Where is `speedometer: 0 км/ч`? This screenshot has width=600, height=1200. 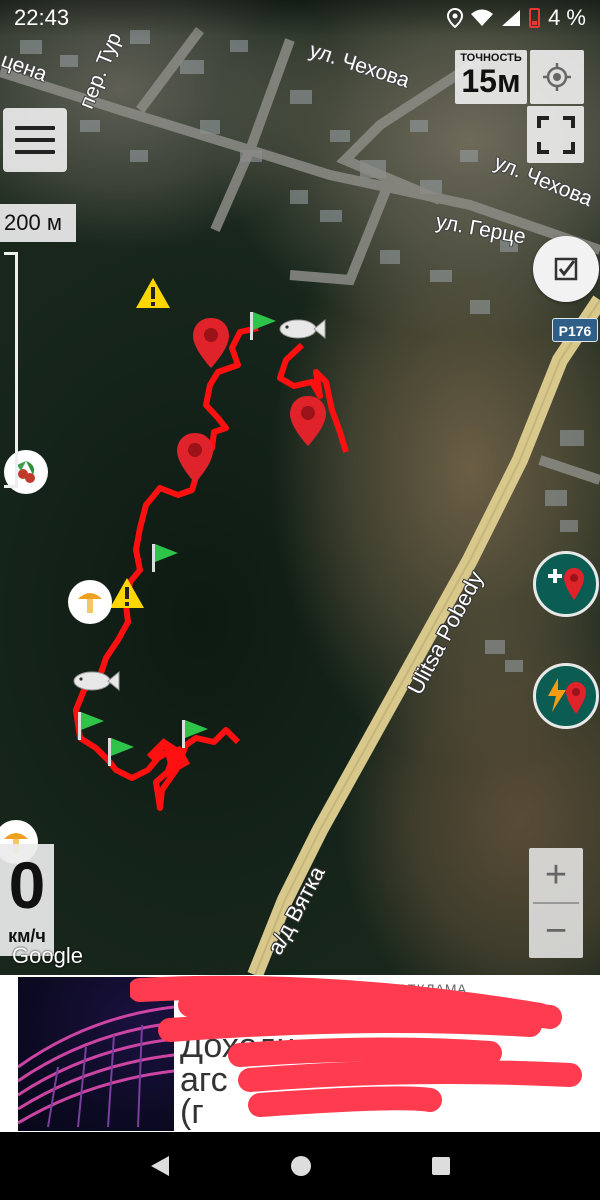 speedometer: 0 км/ч is located at coordinates (27, 900).